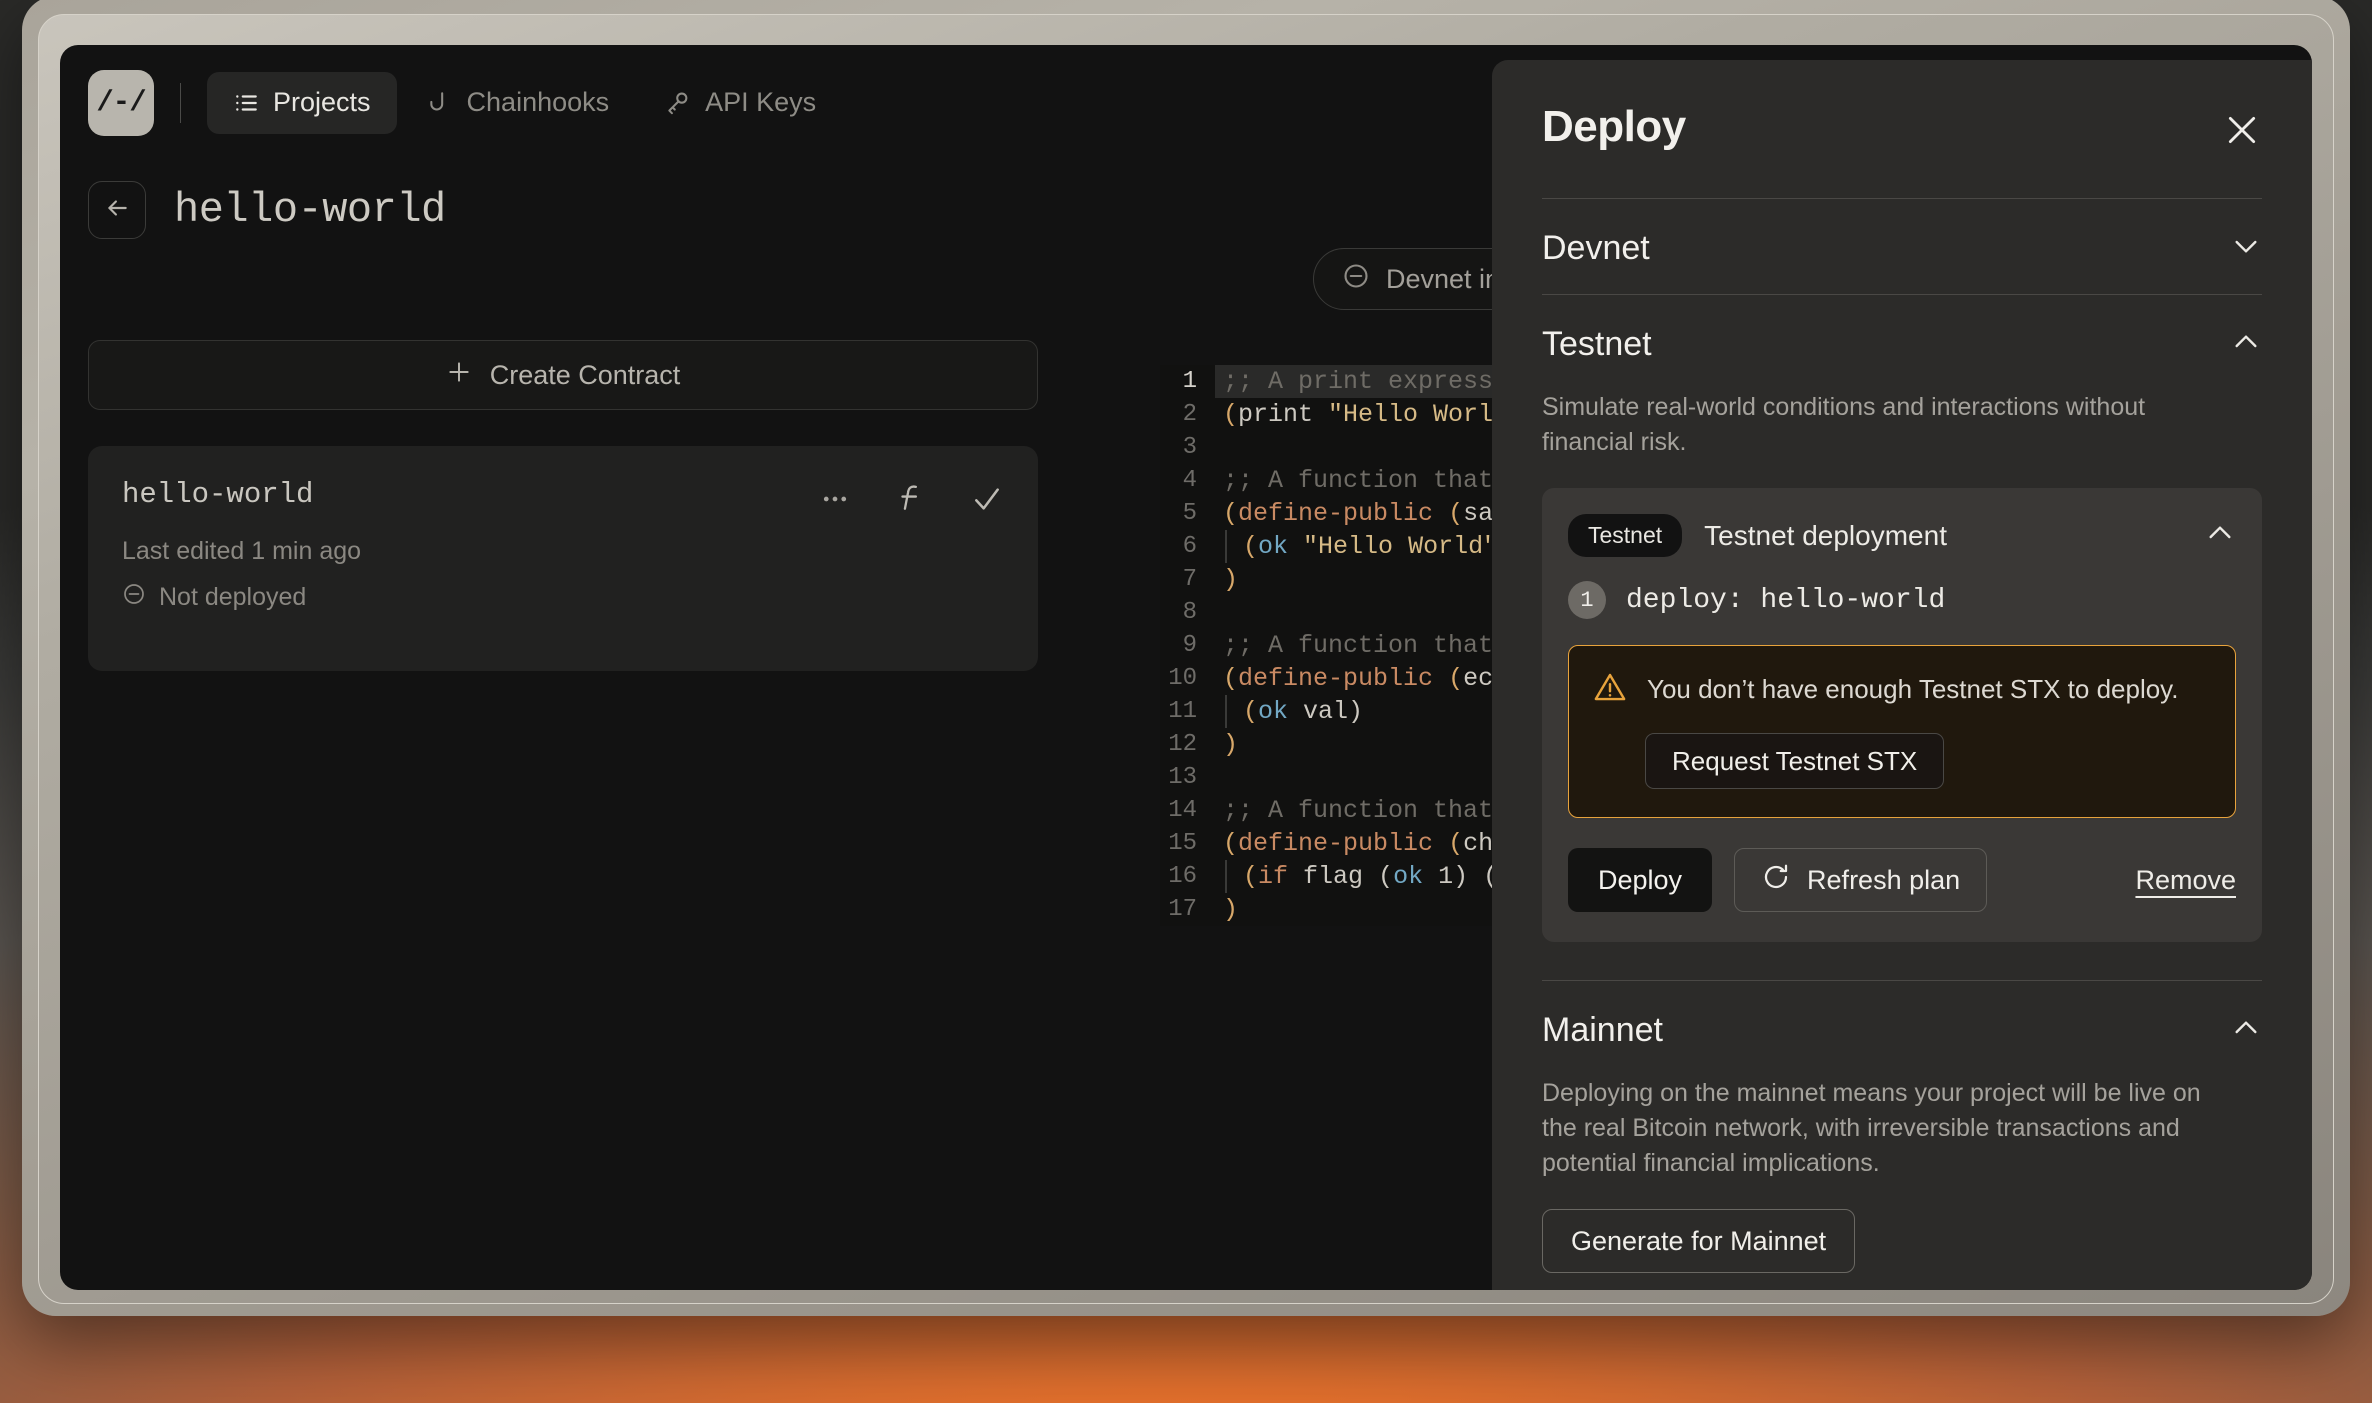 The height and width of the screenshot is (1403, 2372). I want to click on line-number: 17, so click(1182, 909).